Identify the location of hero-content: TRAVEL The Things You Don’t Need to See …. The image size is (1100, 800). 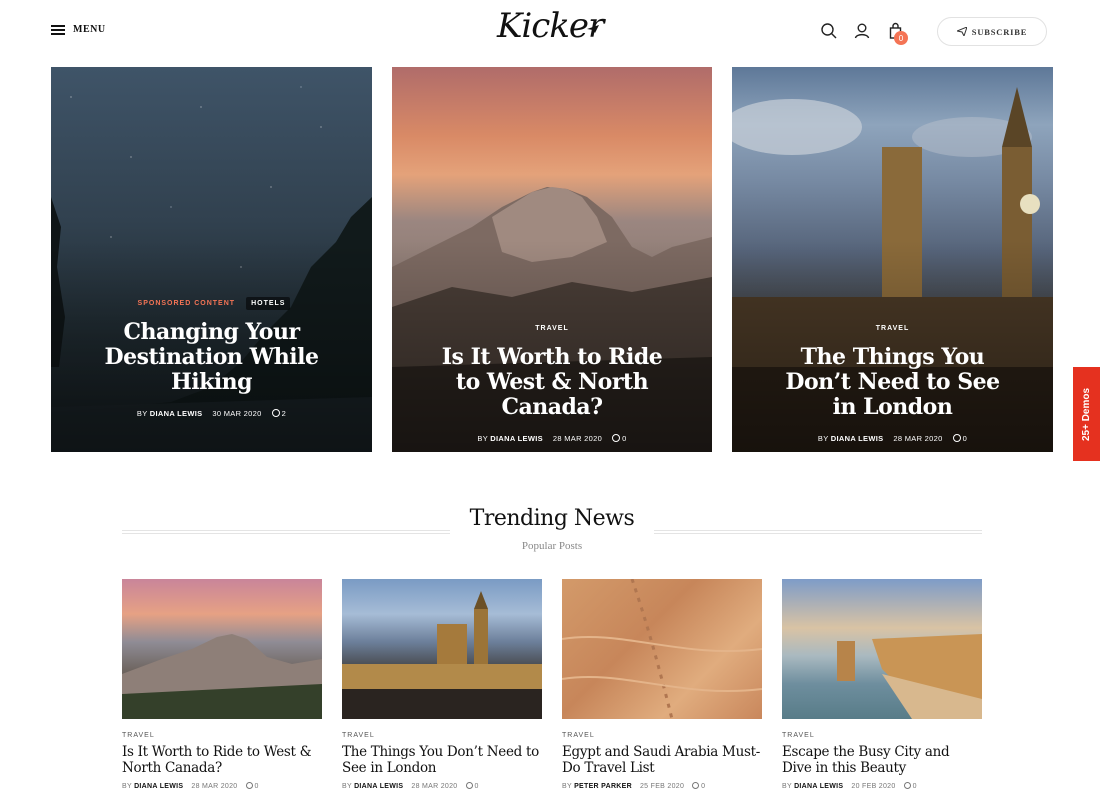
(892, 382).